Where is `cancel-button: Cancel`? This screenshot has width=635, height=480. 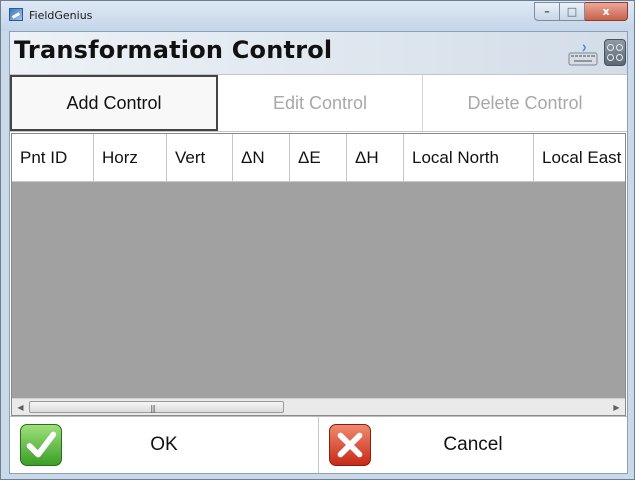
cancel-button: Cancel is located at coordinates (472, 445).